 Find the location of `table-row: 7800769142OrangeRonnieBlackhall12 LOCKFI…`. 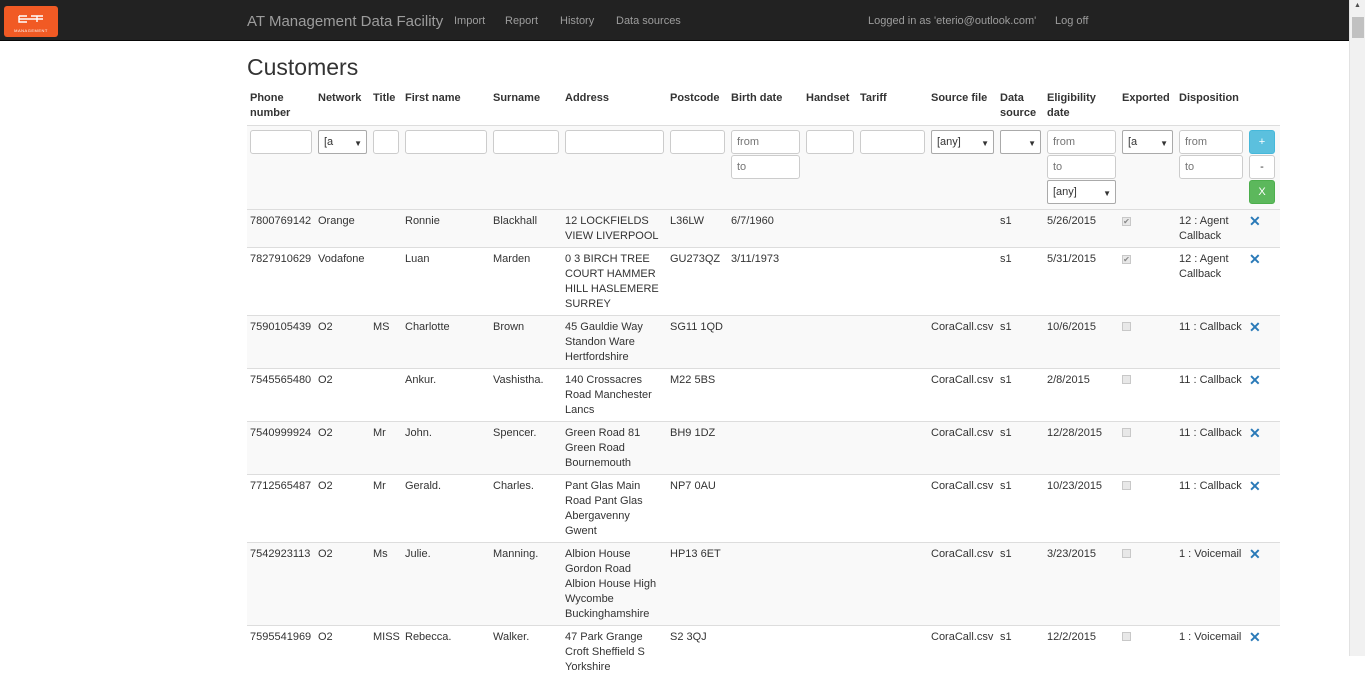

table-row: 7800769142OrangeRonnieBlackhall12 LOCKFI… is located at coordinates (763, 229).